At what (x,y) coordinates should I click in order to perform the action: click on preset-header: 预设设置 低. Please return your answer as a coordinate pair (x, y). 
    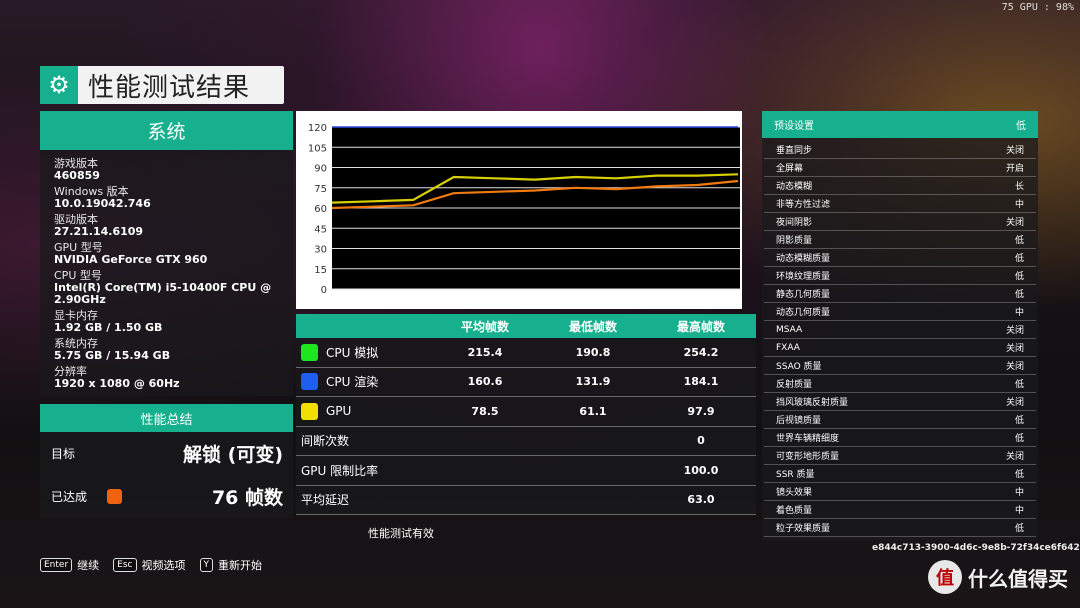
    Looking at the image, I should click on (900, 124).